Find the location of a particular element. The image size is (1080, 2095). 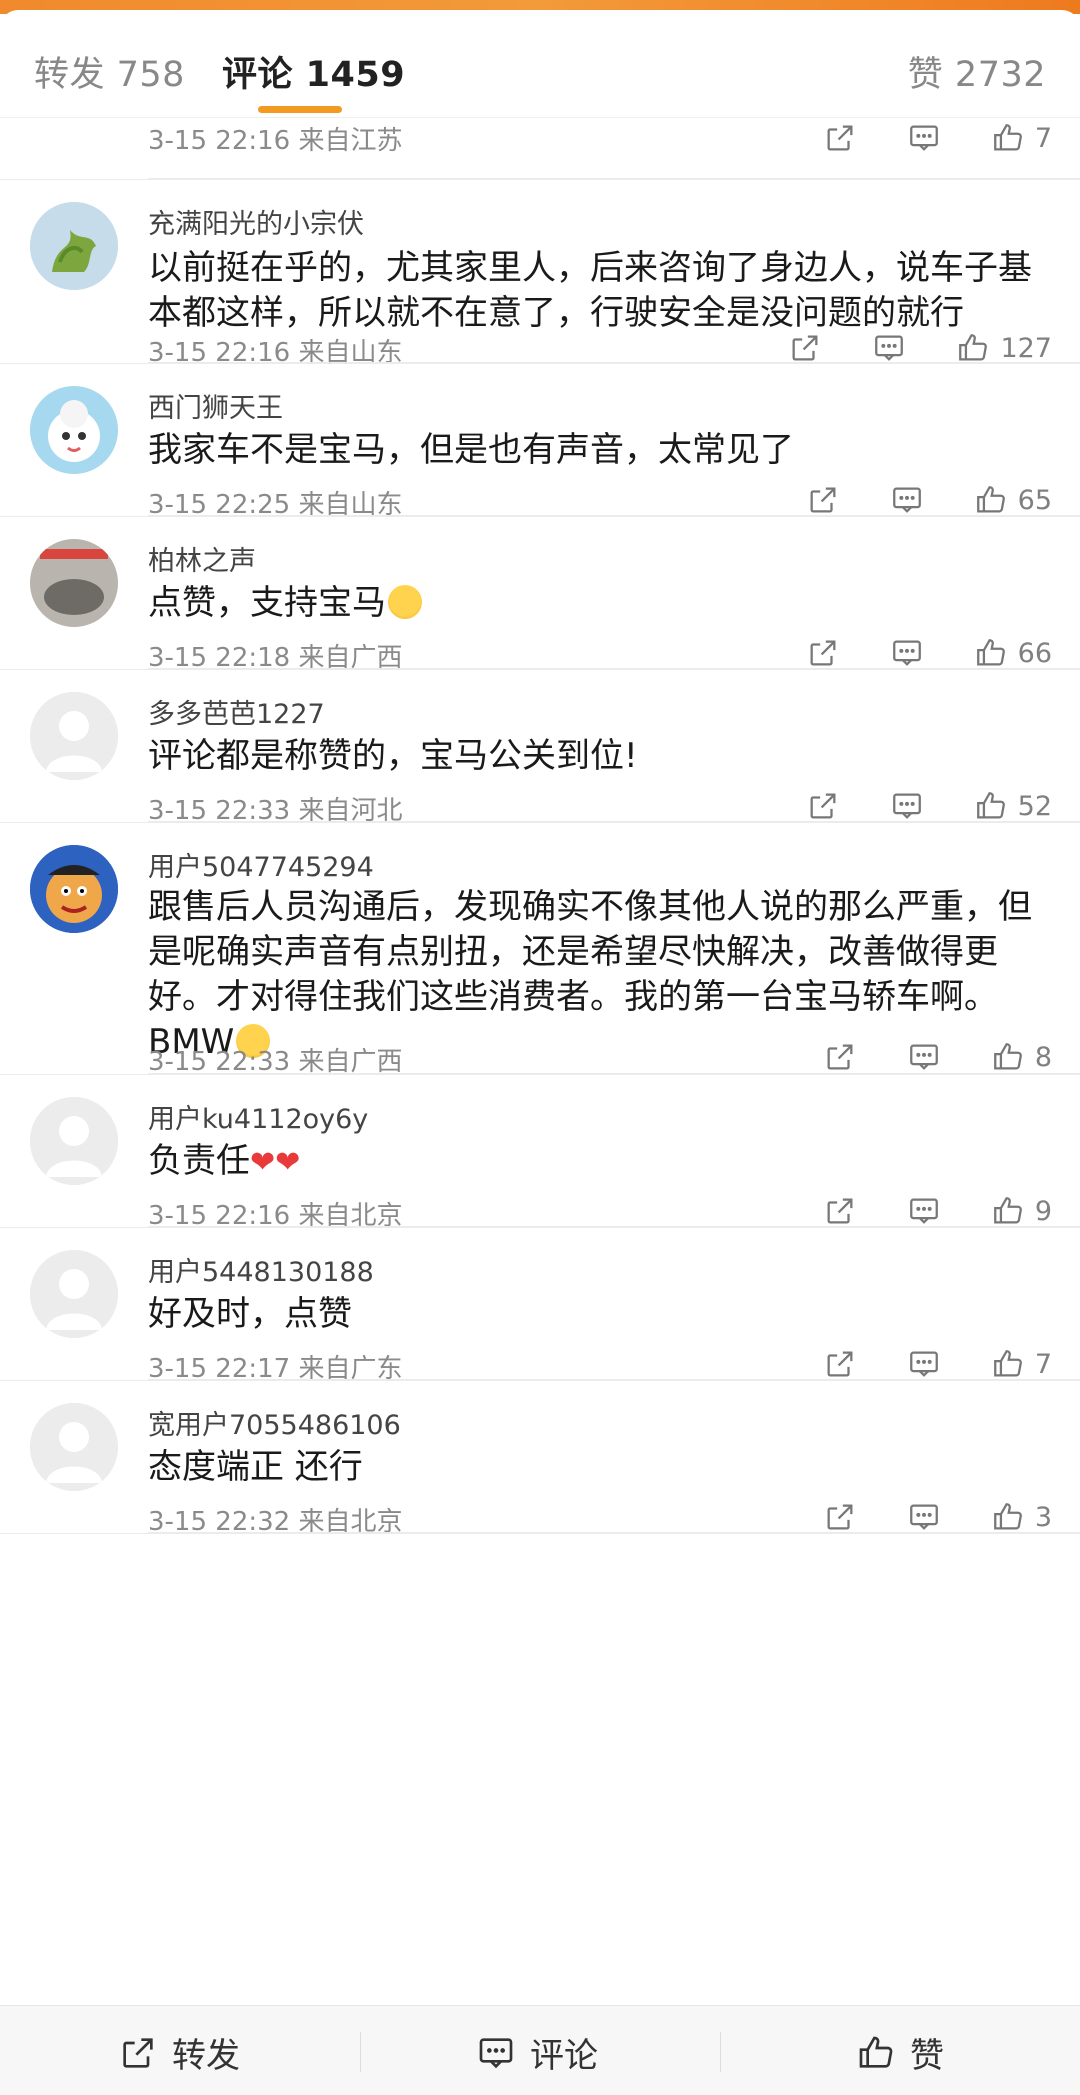

like-button: 66 is located at coordinates (1013, 653).